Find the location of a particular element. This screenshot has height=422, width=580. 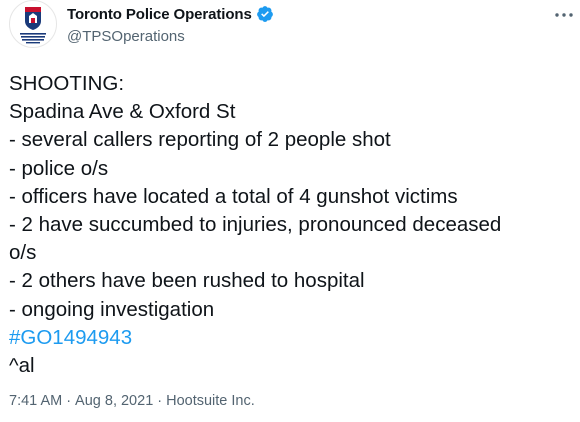

tweet-line: SHOOTING: is located at coordinates (67, 83).